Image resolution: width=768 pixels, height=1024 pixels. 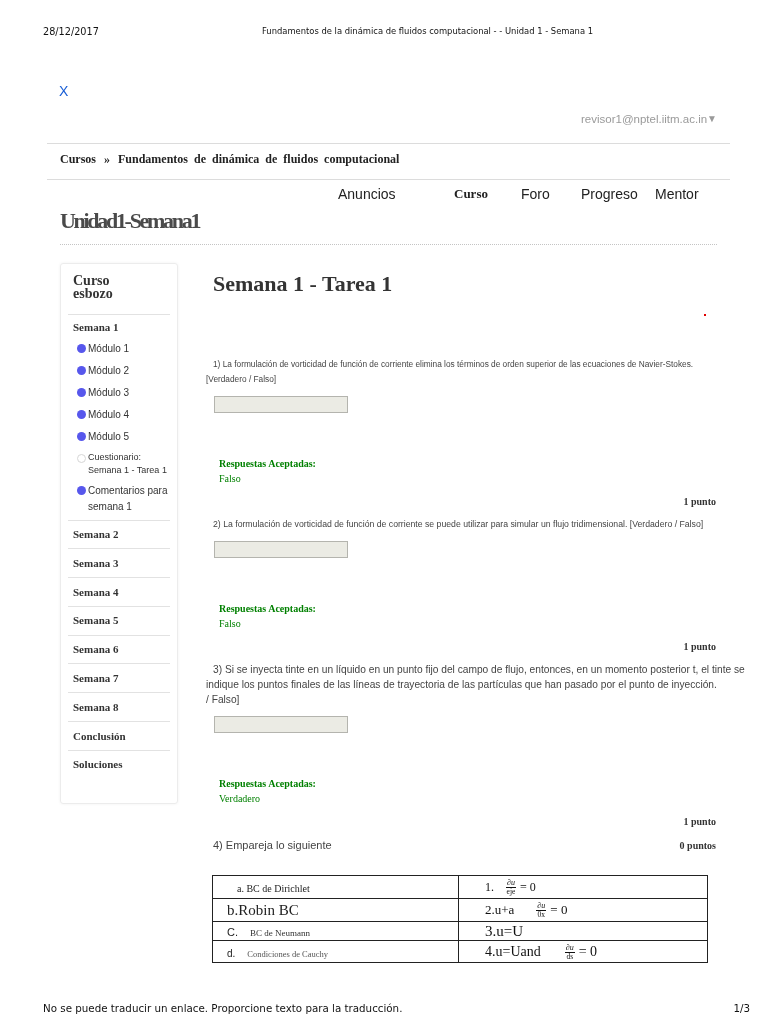 I want to click on outline-title: Curso esbozo, so click(x=93, y=286).